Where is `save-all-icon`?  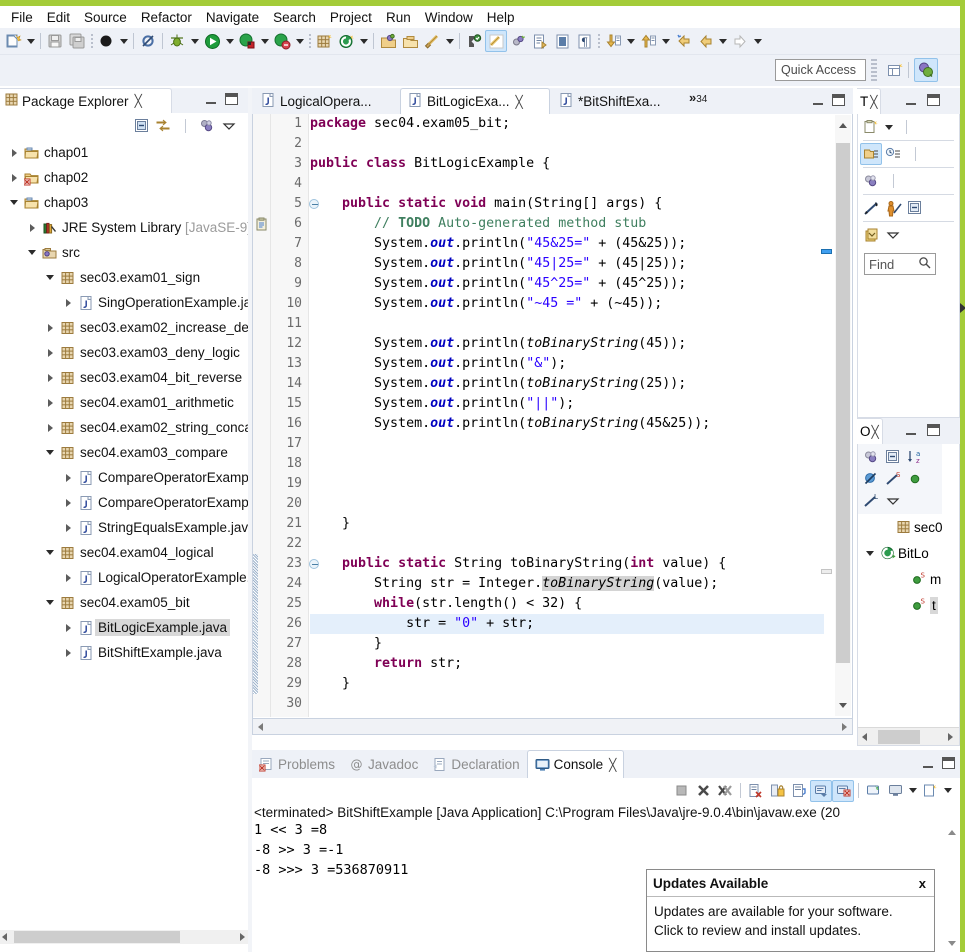 save-all-icon is located at coordinates (77, 41).